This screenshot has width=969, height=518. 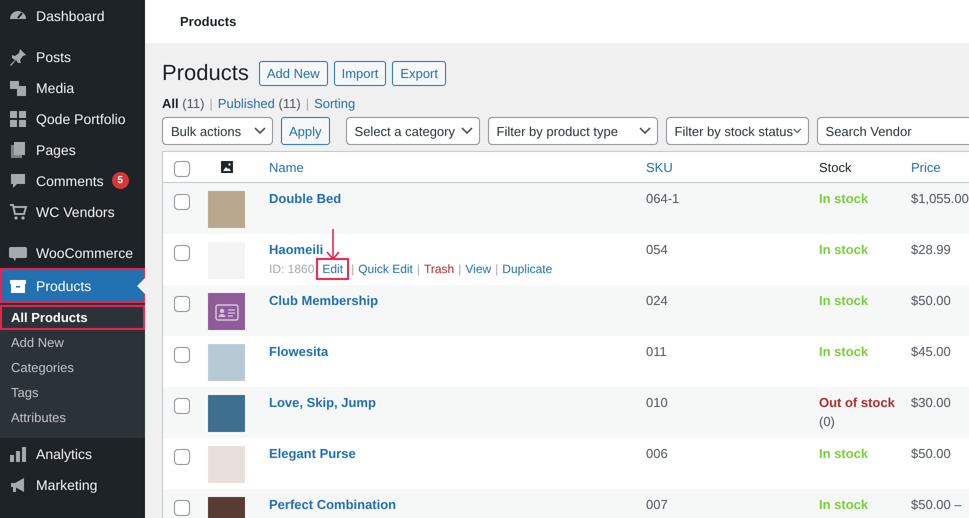 I want to click on count-badge: 5, so click(x=120, y=180).